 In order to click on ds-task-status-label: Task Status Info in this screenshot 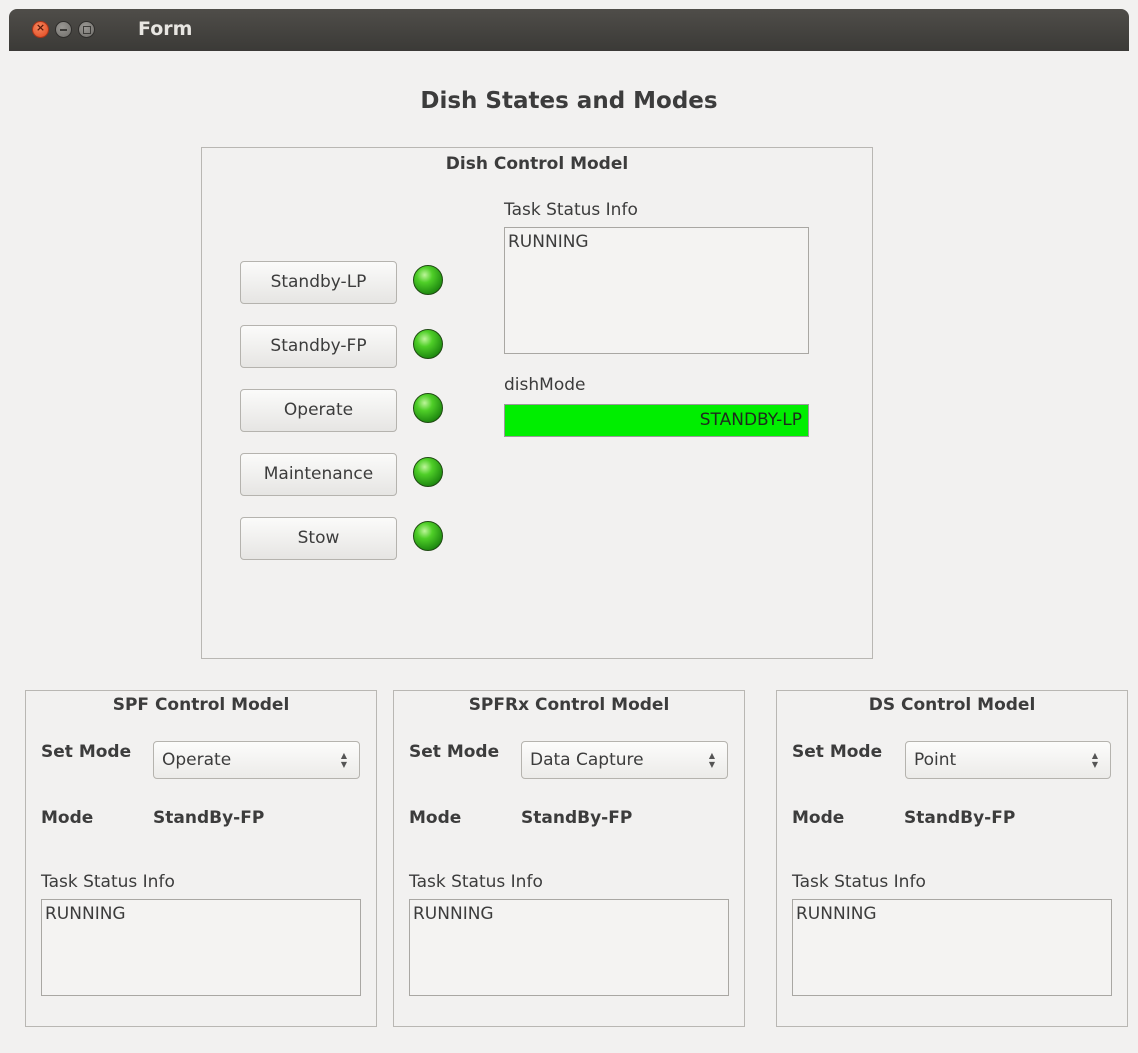, I will do `click(859, 882)`.